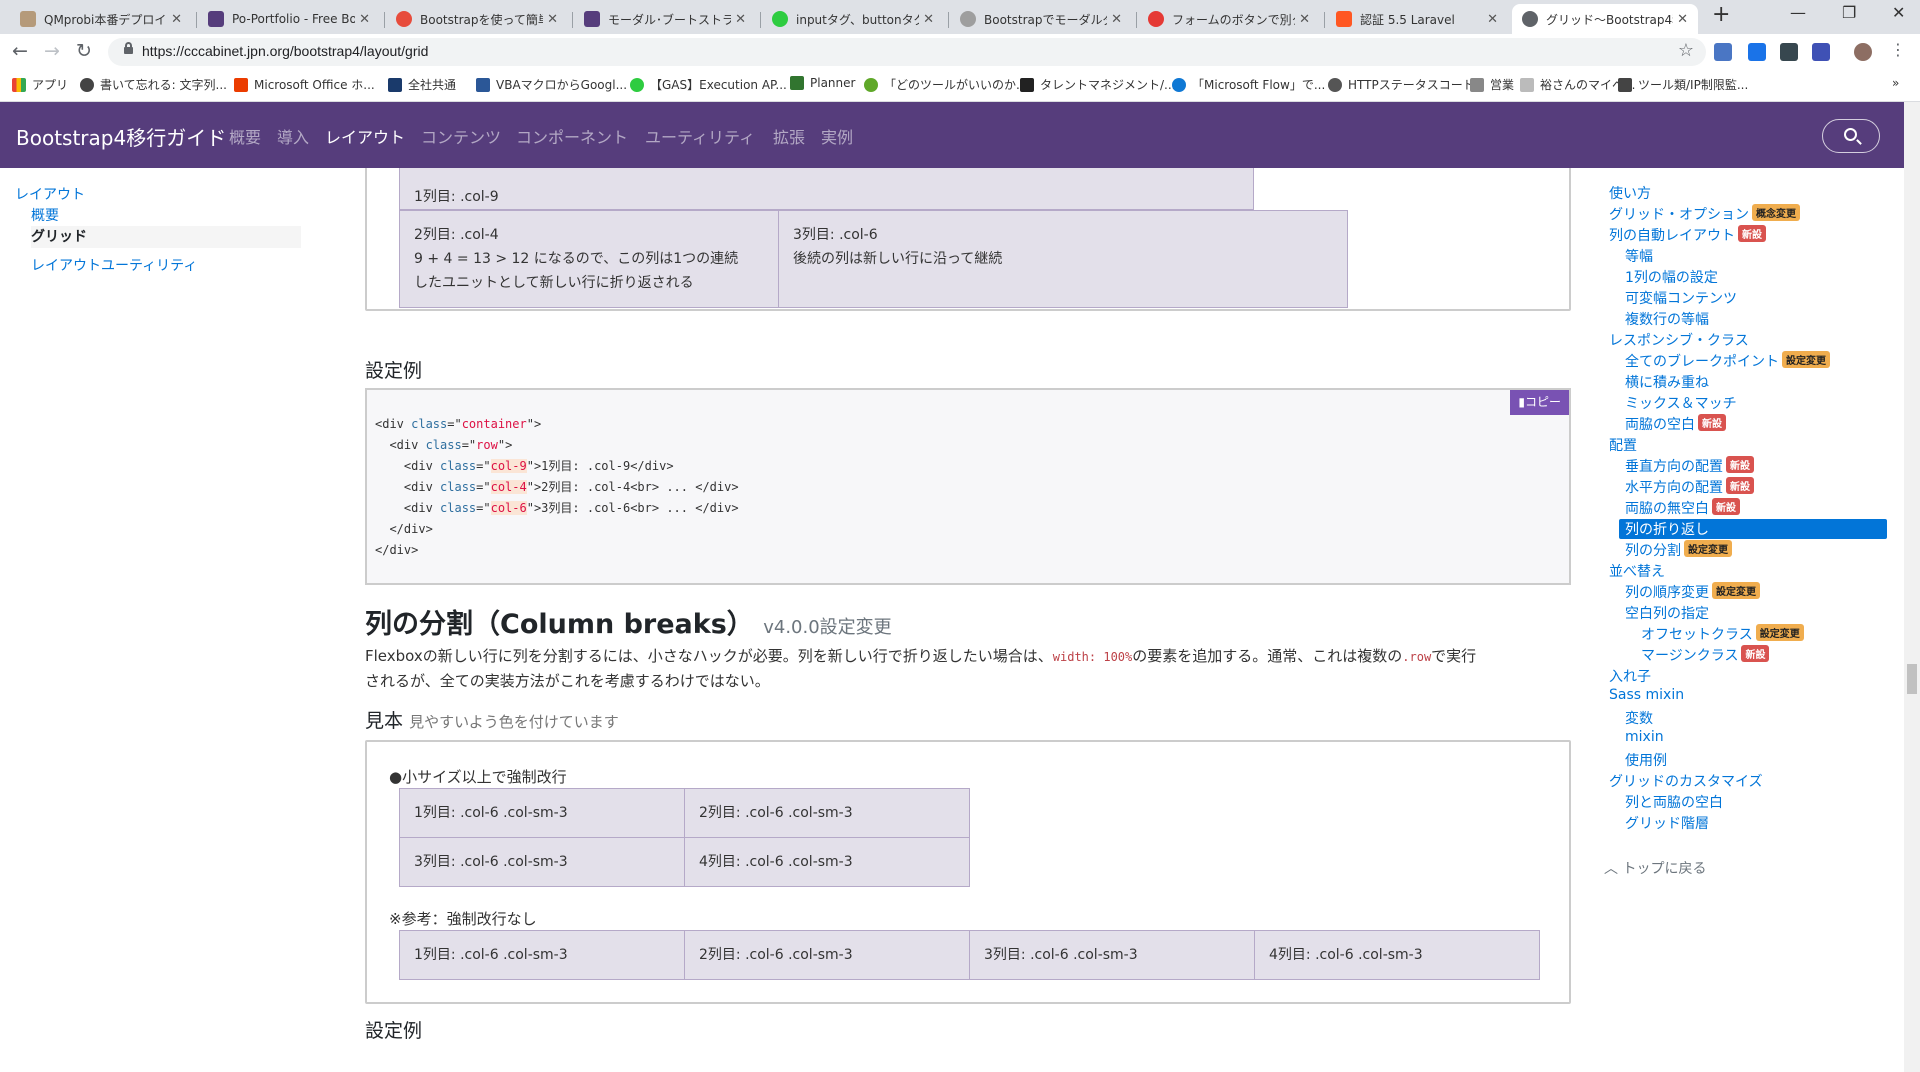 Image resolution: width=1920 pixels, height=1072 pixels. Describe the element at coordinates (822, 83) in the screenshot. I see `bookmark-item: Planner` at that location.